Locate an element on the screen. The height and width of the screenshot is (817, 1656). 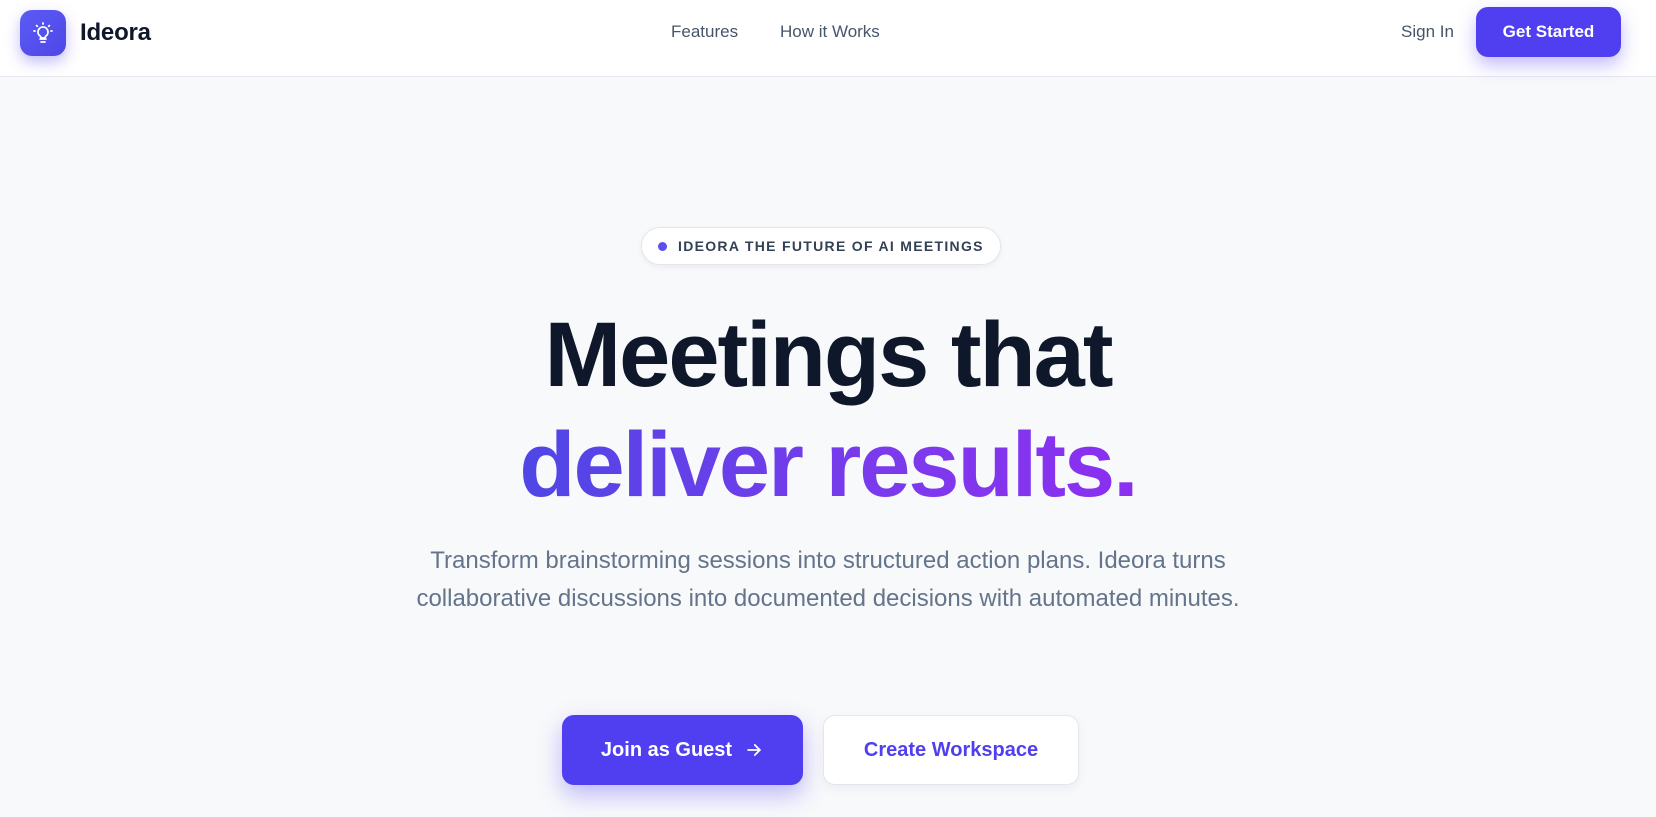
sign-in-link: Sign In is located at coordinates (1427, 32).